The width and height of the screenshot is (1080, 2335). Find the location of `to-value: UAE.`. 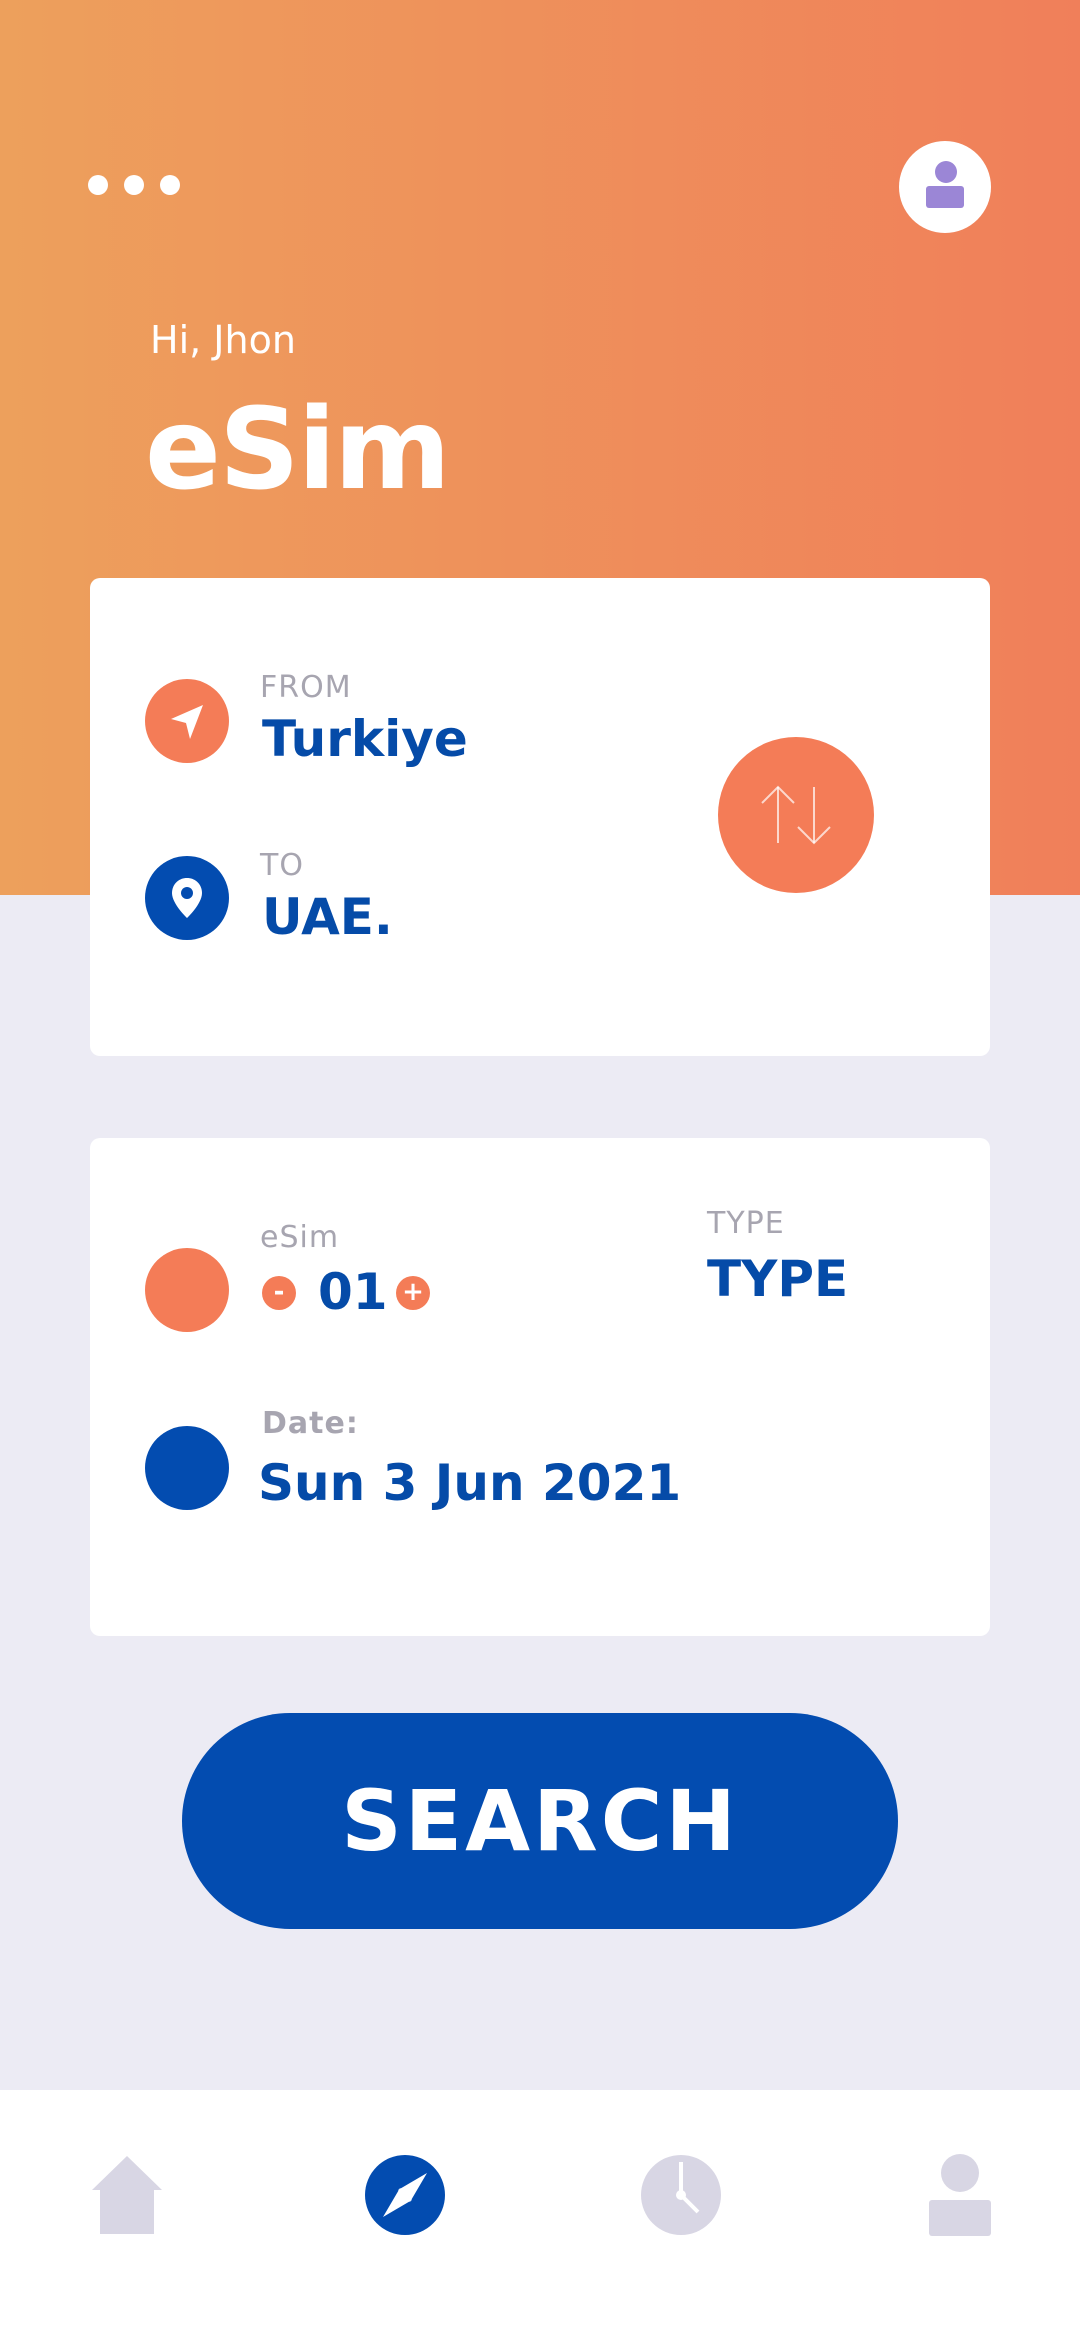

to-value: UAE. is located at coordinates (327, 917).